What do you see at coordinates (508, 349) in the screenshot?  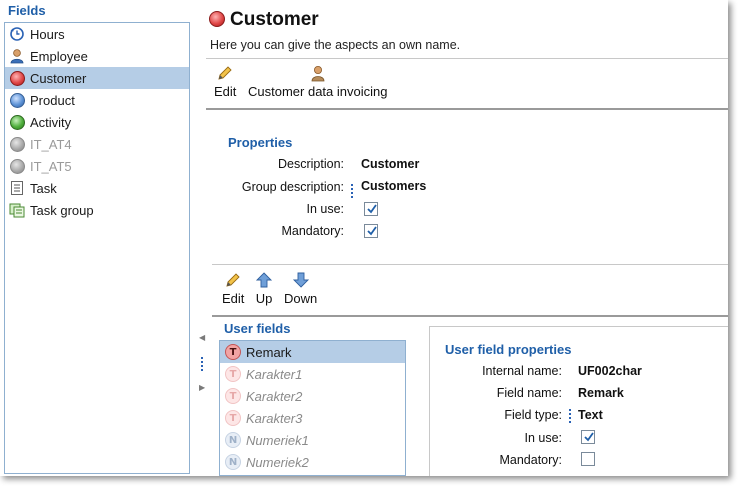 I see `user-field-properties-title: User field properties` at bounding box center [508, 349].